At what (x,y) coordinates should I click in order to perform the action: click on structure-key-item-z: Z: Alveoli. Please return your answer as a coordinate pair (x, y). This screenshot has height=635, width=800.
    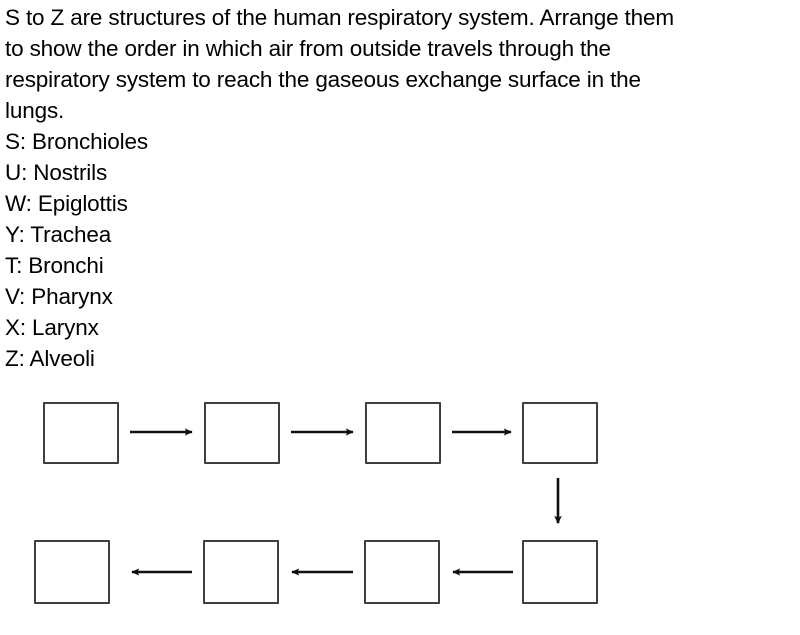
    Looking at the image, I should click on (50, 358).